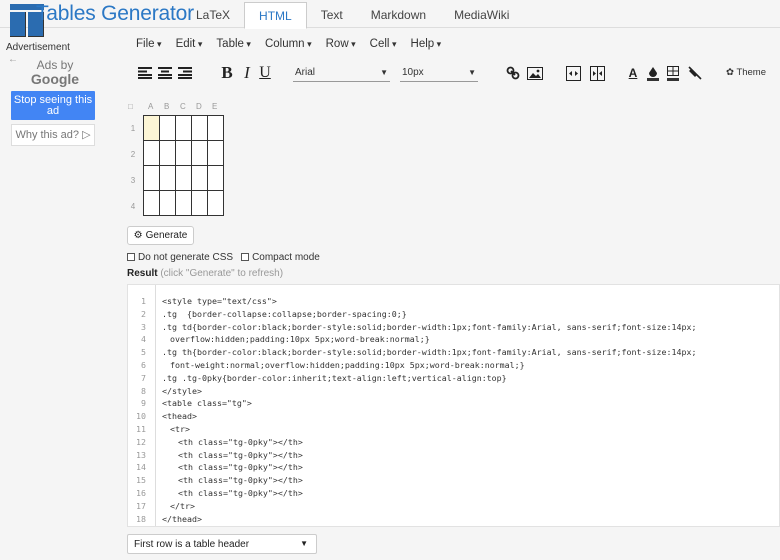  Describe the element at coordinates (453, 455) in the screenshot. I see `code-line: 13 <th class="tg-0pky"></th>` at that location.